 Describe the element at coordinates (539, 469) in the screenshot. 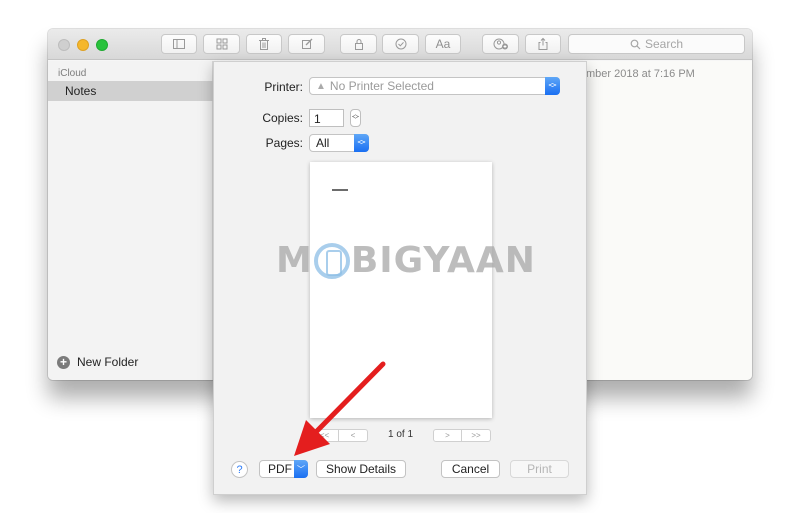

I see `print-button: Print` at that location.